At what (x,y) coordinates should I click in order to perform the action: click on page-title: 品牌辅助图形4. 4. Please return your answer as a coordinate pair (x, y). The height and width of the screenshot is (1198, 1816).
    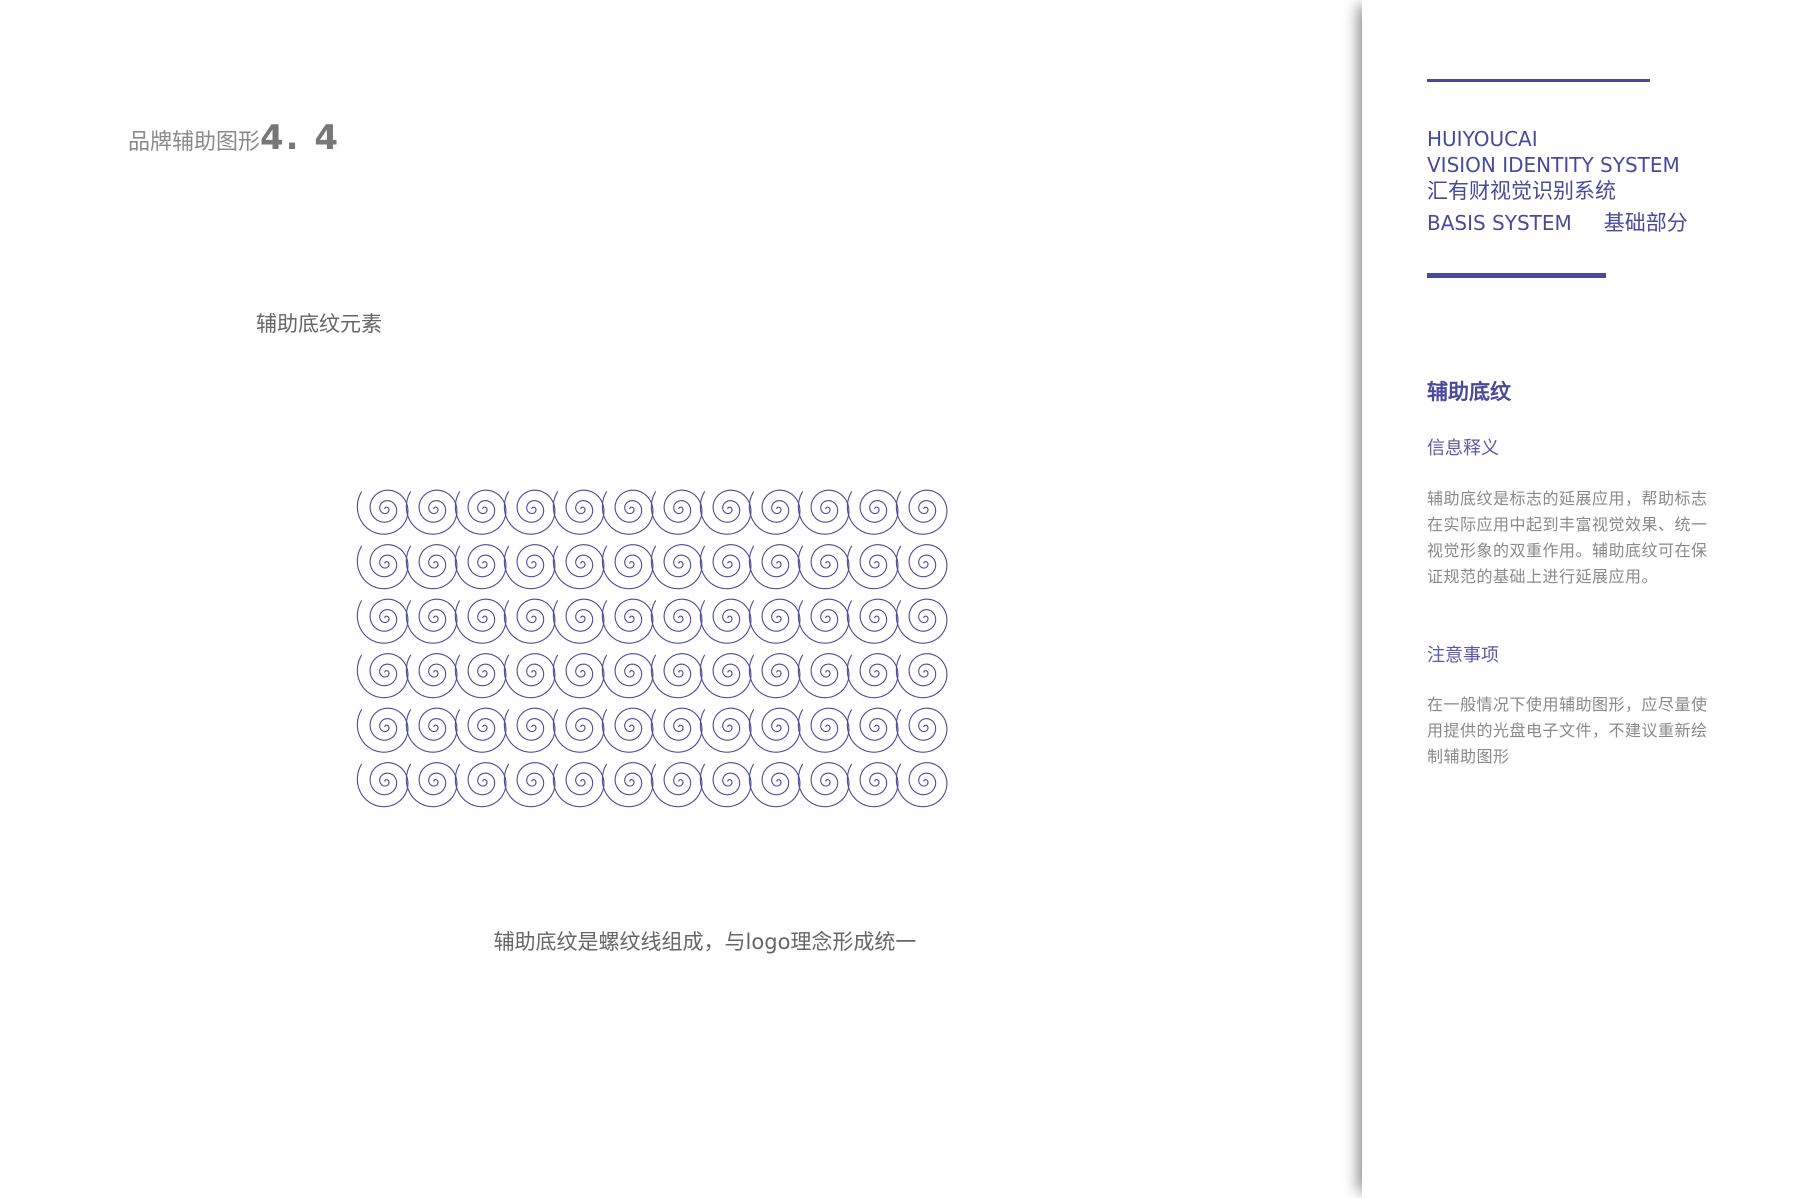
    Looking at the image, I should click on (234, 138).